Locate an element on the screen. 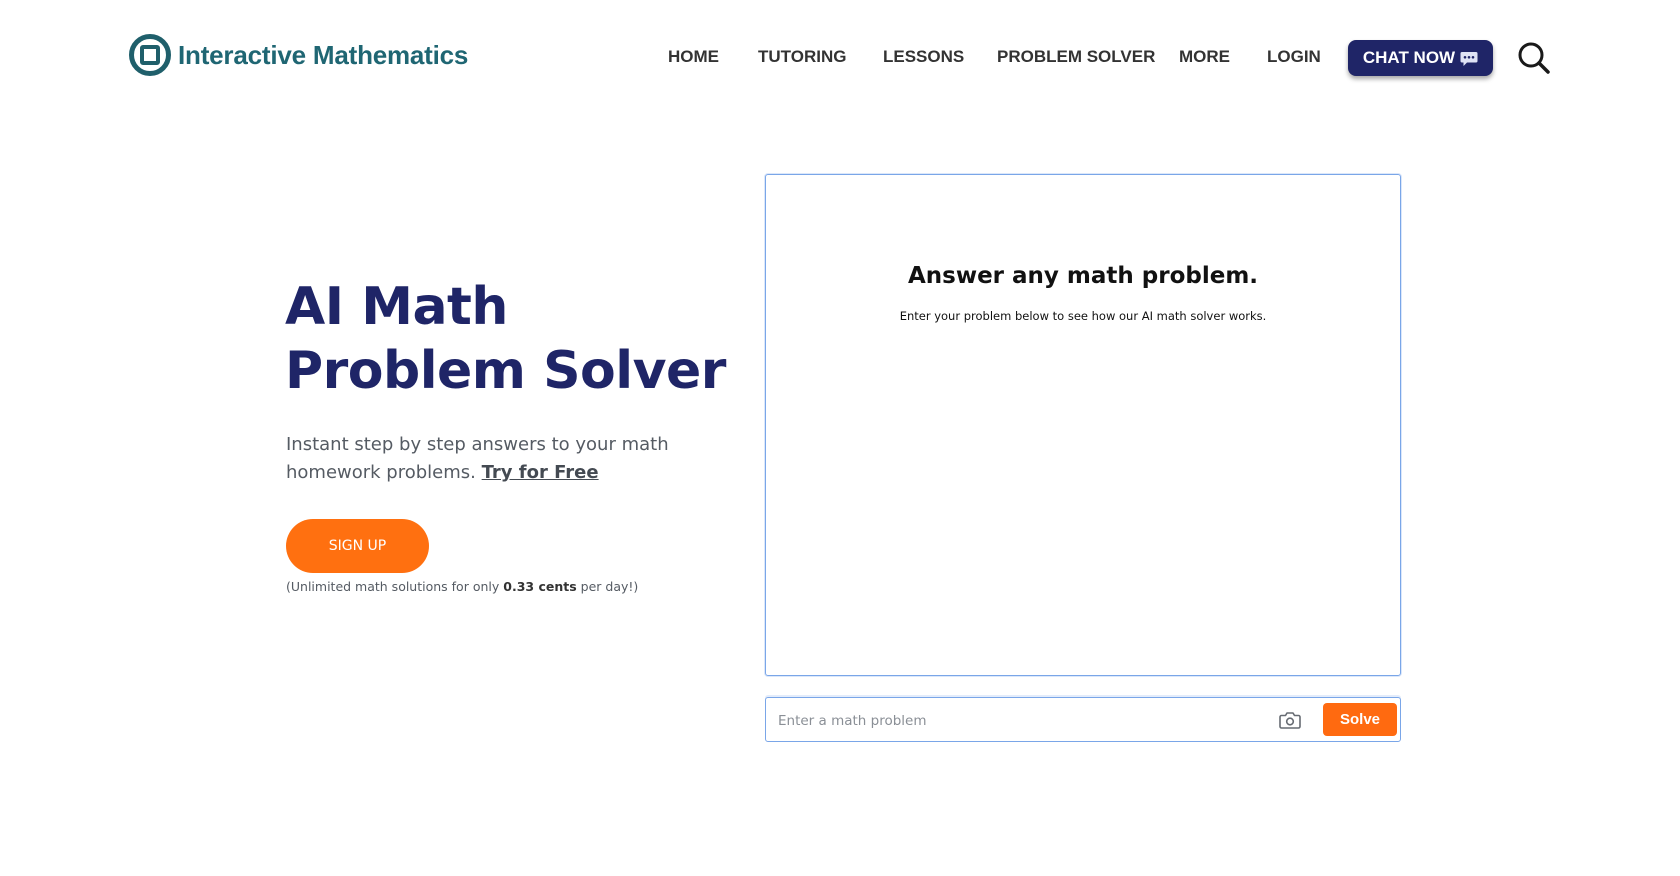 The image size is (1680, 876). price-note-value: 0.33 cents is located at coordinates (540, 586).